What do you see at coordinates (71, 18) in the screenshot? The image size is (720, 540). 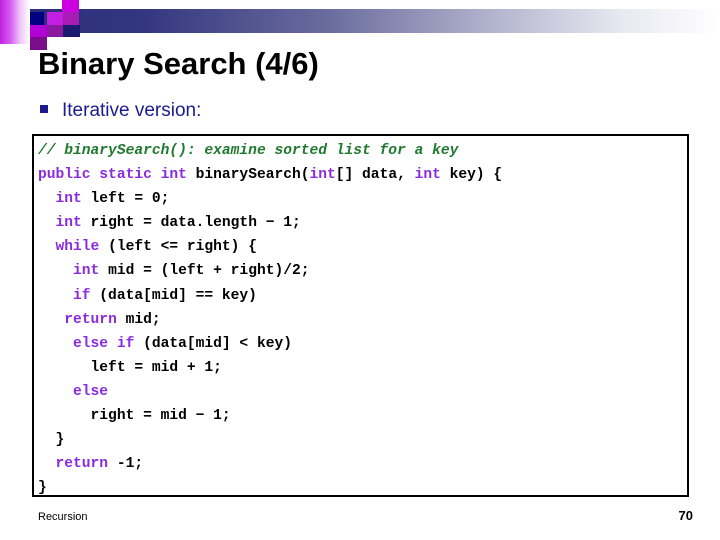 I see `square-violet-mid` at bounding box center [71, 18].